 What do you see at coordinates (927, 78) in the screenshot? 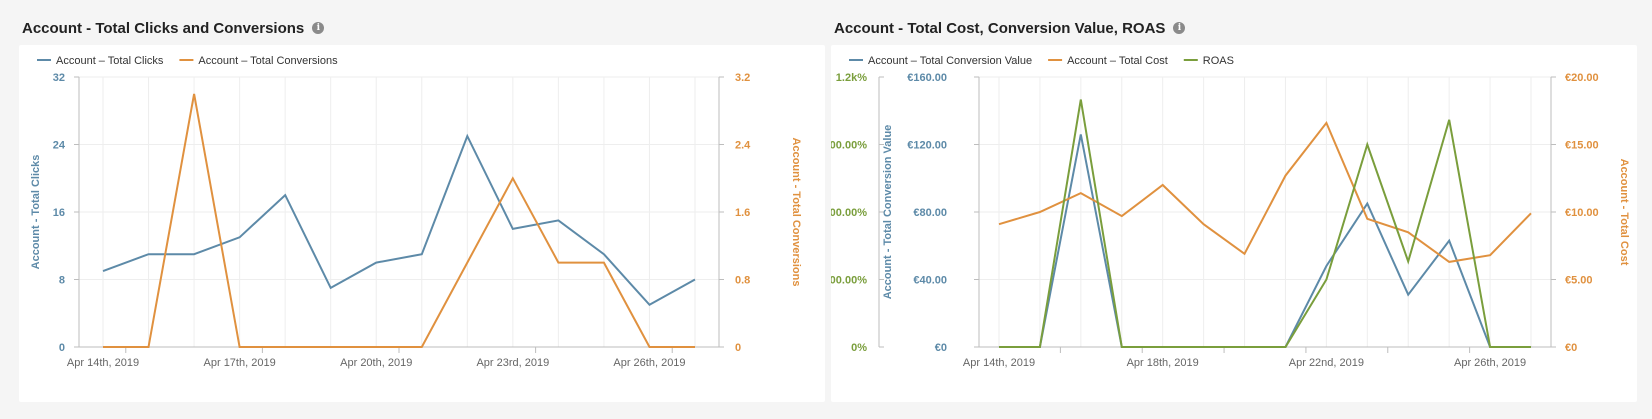
I see `y-tick-label: €160.00` at bounding box center [927, 78].